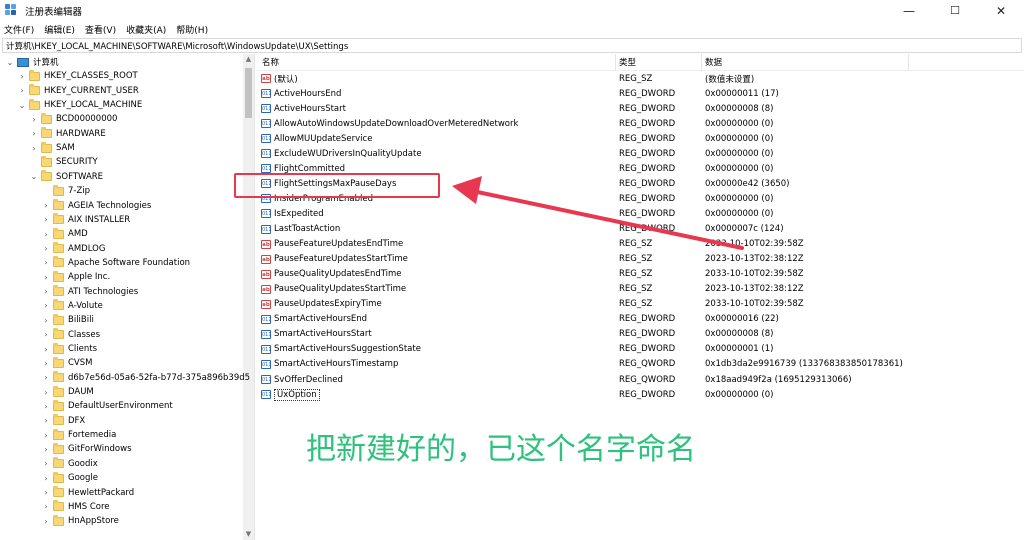 The height and width of the screenshot is (540, 1024). What do you see at coordinates (501, 449) in the screenshot?
I see `annotation-text: 把新建好的，已这个名字命名` at bounding box center [501, 449].